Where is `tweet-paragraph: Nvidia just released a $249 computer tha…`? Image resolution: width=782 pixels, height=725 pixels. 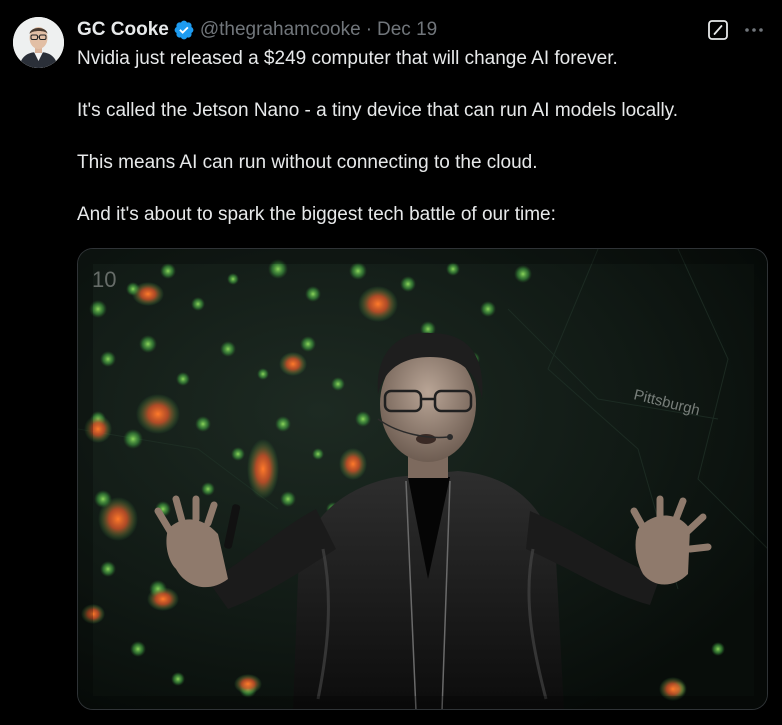 tweet-paragraph: Nvidia just released a $249 computer tha… is located at coordinates (347, 58).